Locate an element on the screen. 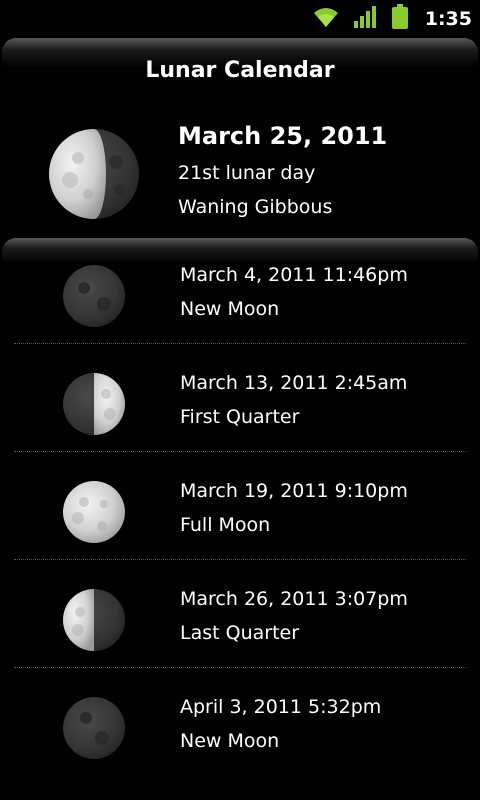 The height and width of the screenshot is (800, 480). event-datetime: March 26, 2011 3:07pm is located at coordinates (294, 599).